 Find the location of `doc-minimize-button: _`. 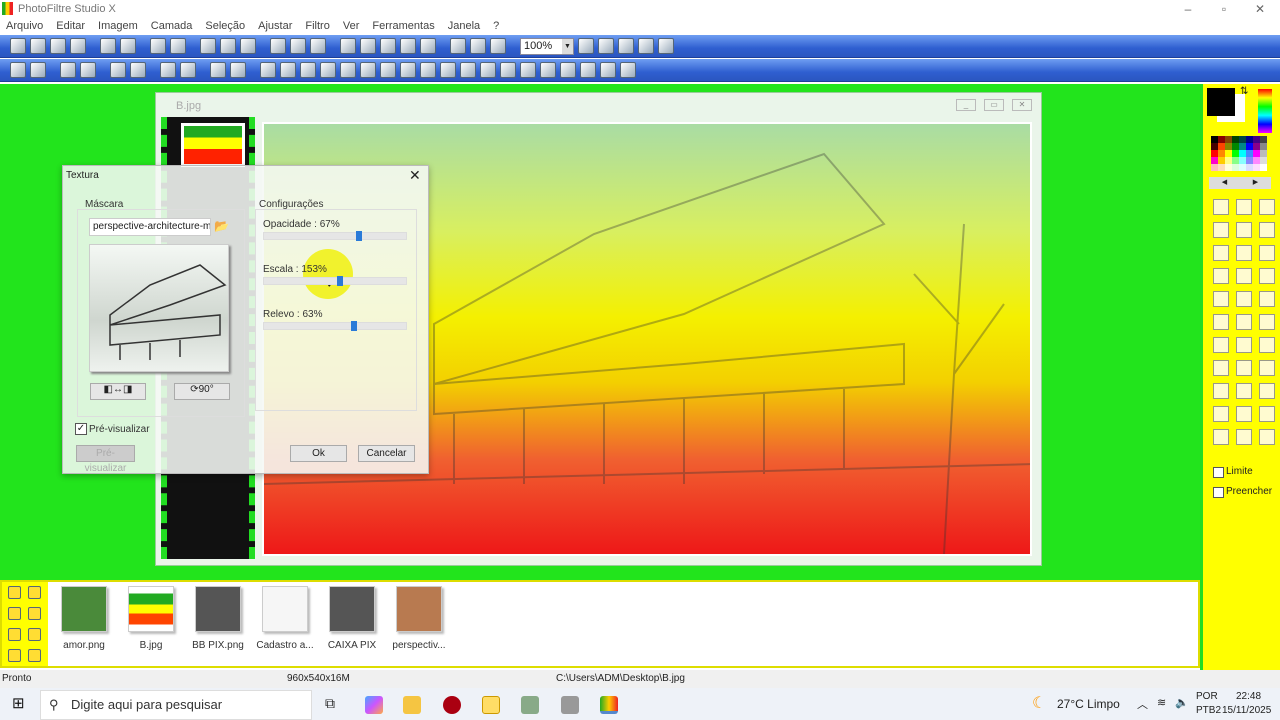

doc-minimize-button: _ is located at coordinates (966, 105).